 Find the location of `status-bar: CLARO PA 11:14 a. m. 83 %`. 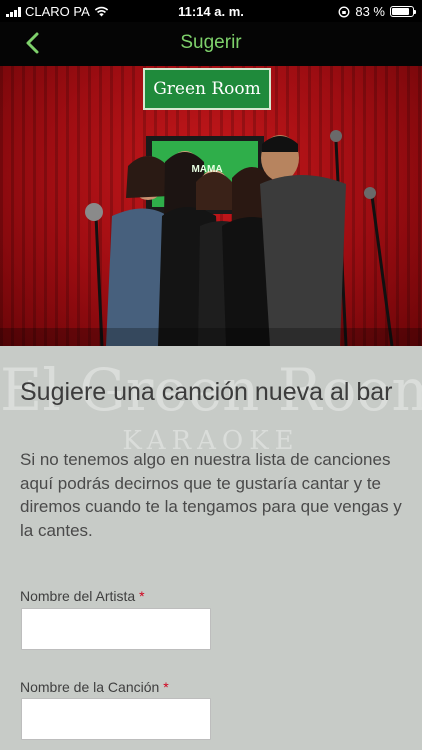

status-bar: CLARO PA 11:14 a. m. 83 % is located at coordinates (211, 11).